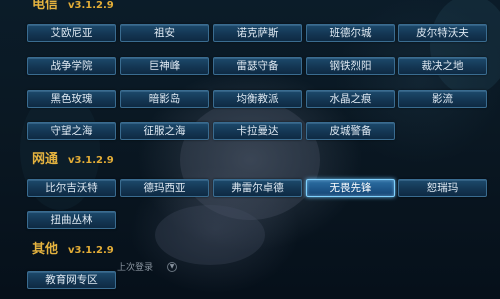 This screenshot has height=299, width=500. Describe the element at coordinates (172, 267) in the screenshot. I see `chevron-down-icon: ▼` at that location.